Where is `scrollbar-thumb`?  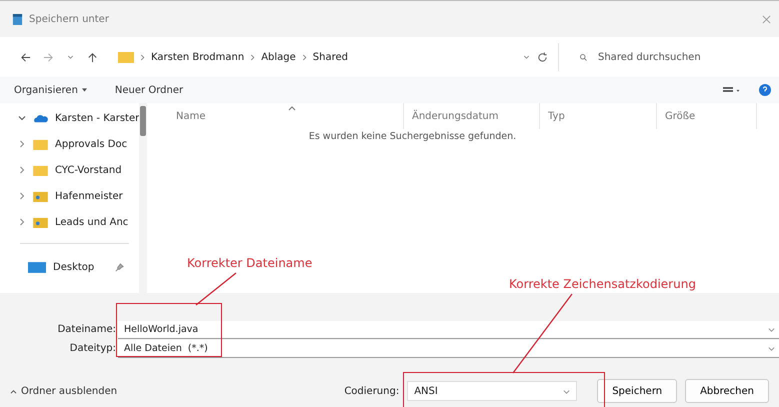
scrollbar-thumb is located at coordinates (143, 121).